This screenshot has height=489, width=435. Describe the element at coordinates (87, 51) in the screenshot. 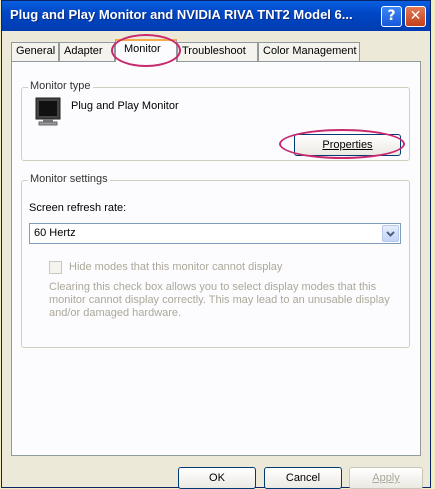

I see `tab-adapter: Adapter` at that location.